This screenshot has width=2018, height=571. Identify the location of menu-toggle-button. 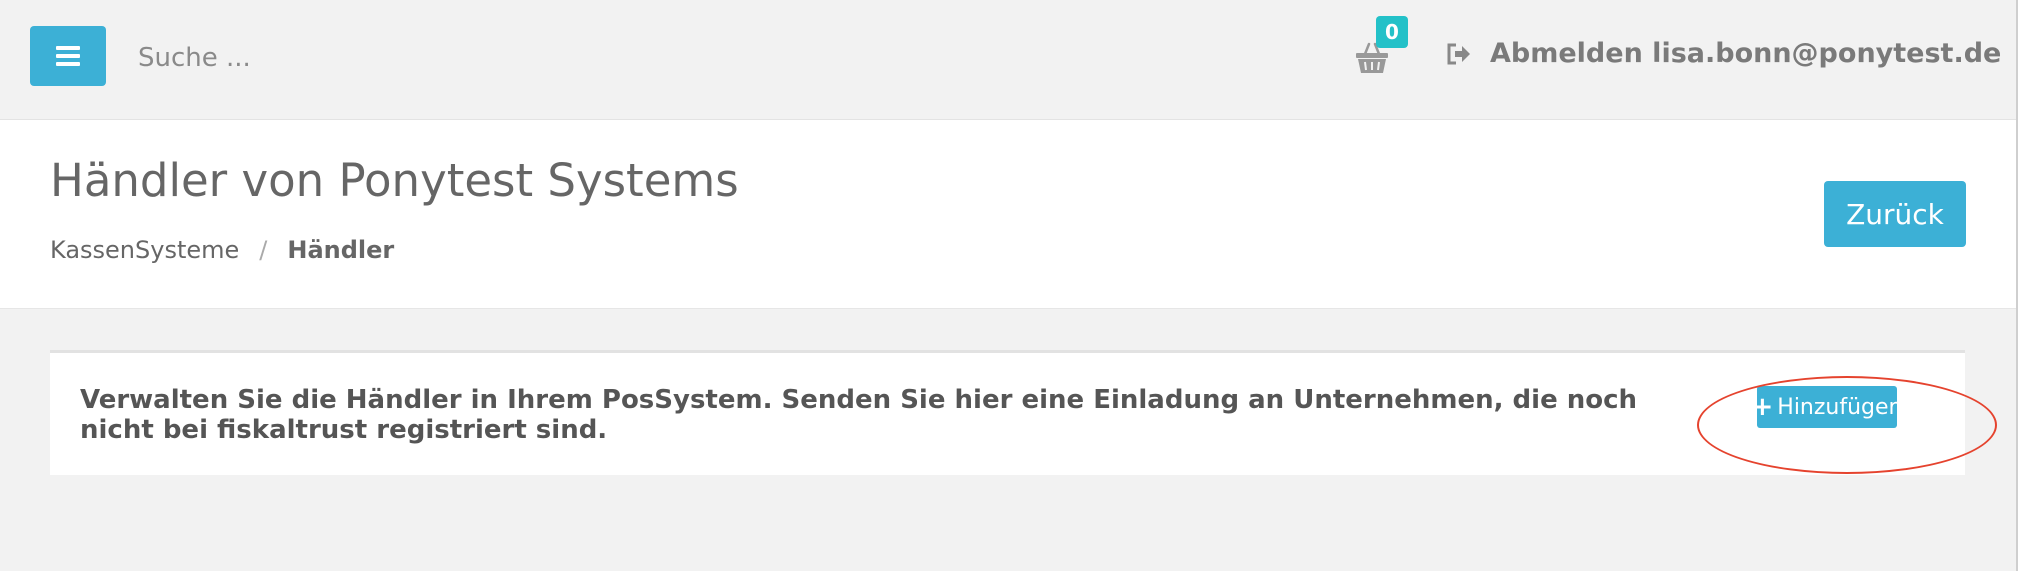
(68, 56).